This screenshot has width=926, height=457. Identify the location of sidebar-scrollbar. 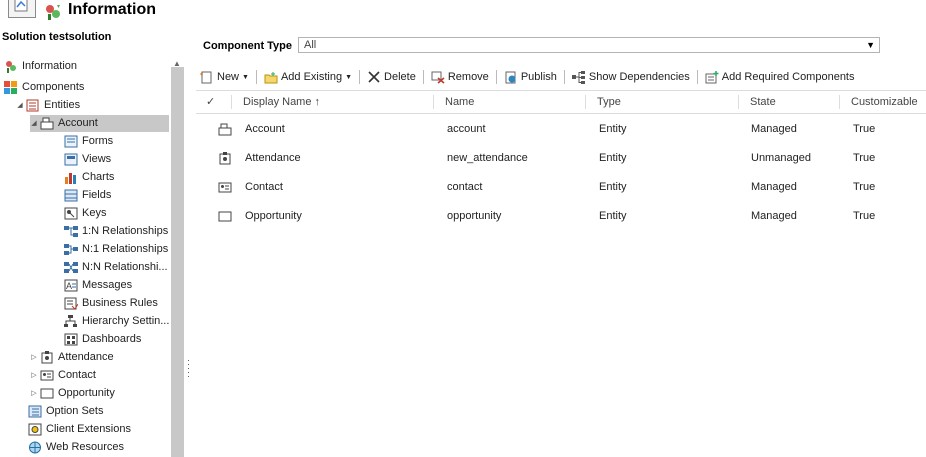
(177, 262).